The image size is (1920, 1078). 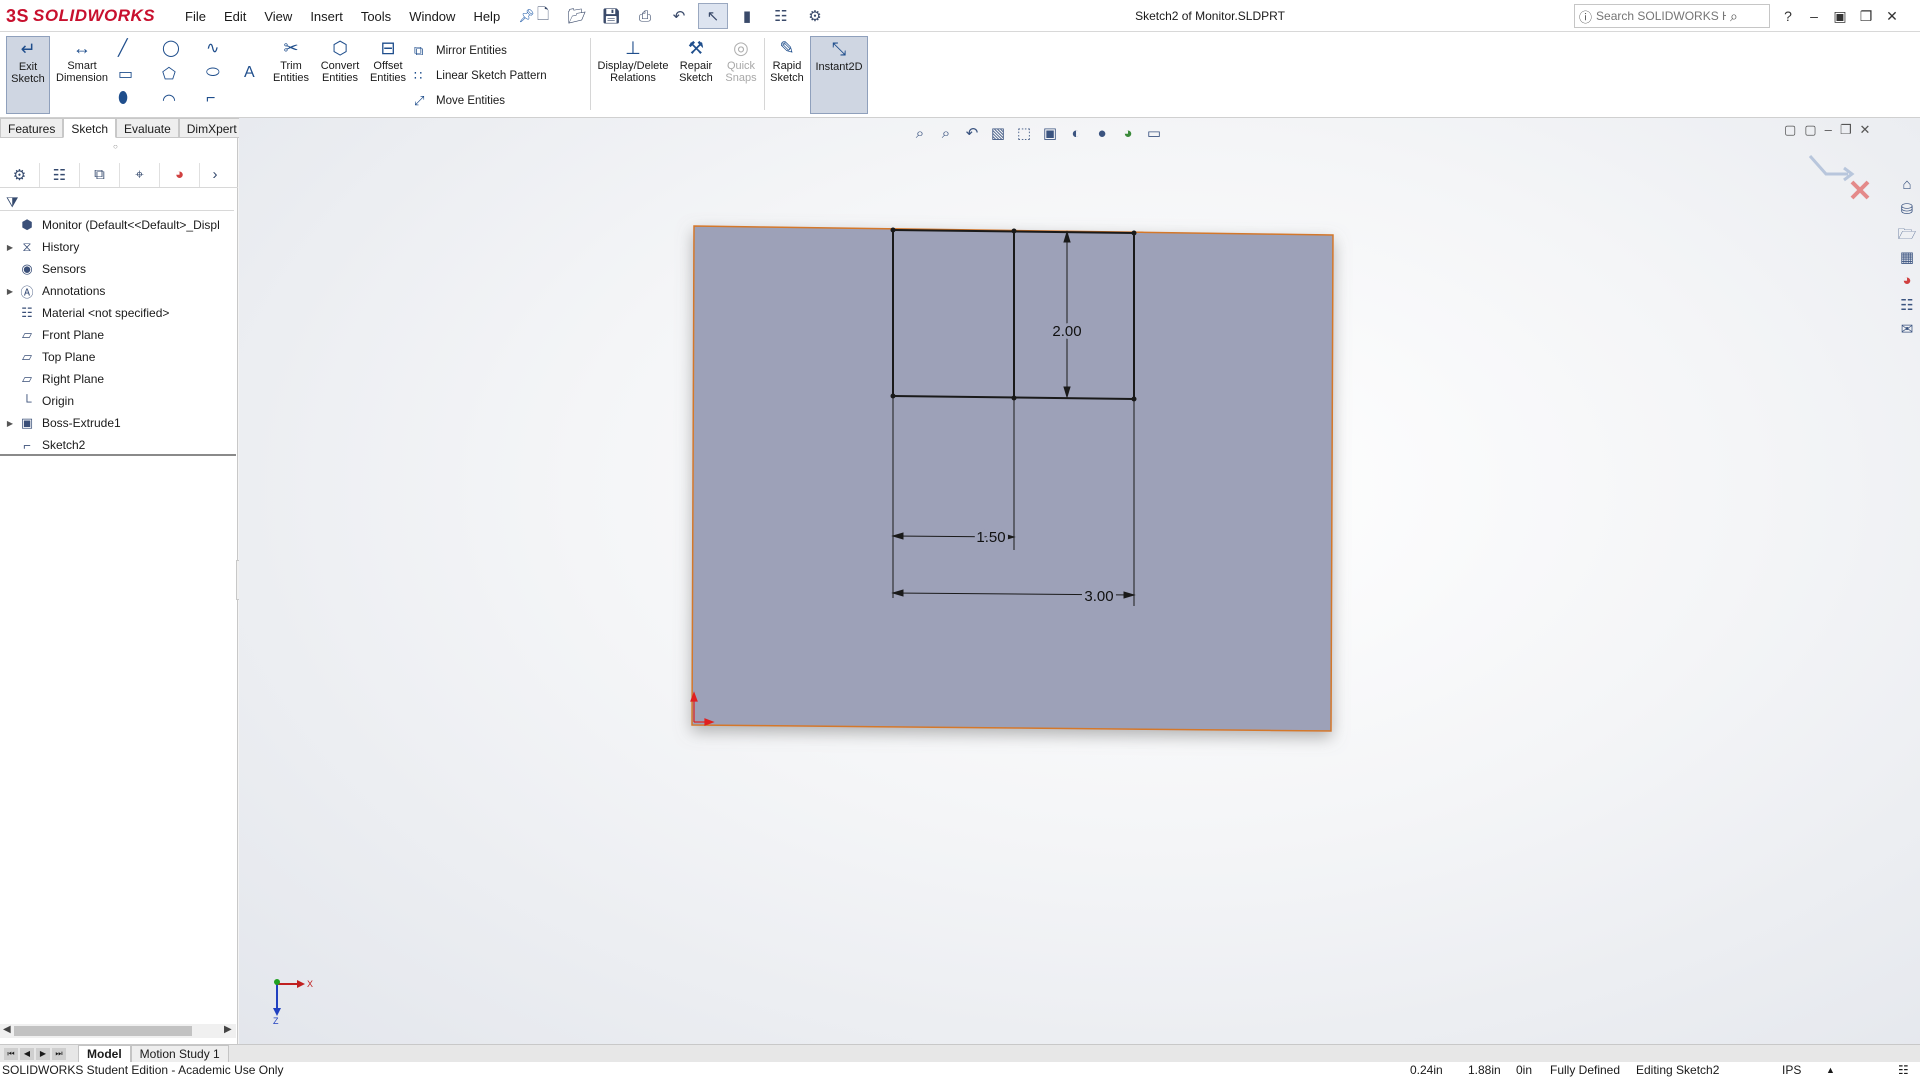 What do you see at coordinates (486, 16) in the screenshot?
I see `menu-help: Help` at bounding box center [486, 16].